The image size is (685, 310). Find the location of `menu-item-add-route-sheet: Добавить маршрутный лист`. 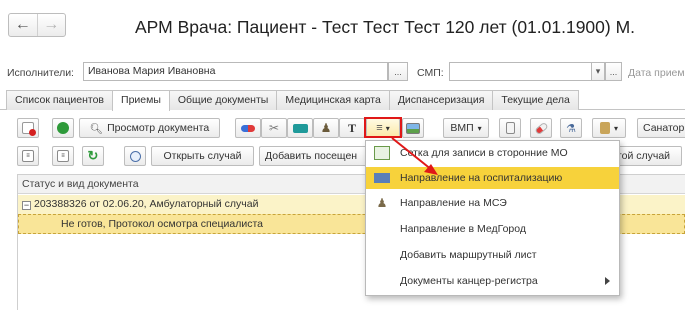

menu-item-add-route-sheet: Добавить маршрутный лист is located at coordinates (492, 255).